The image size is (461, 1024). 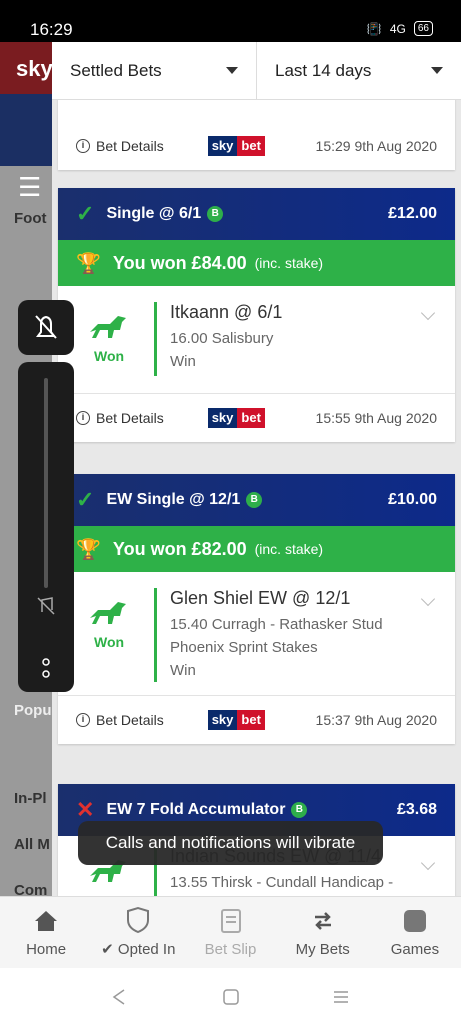 What do you see at coordinates (46, 483) in the screenshot?
I see `volume-slider` at bounding box center [46, 483].